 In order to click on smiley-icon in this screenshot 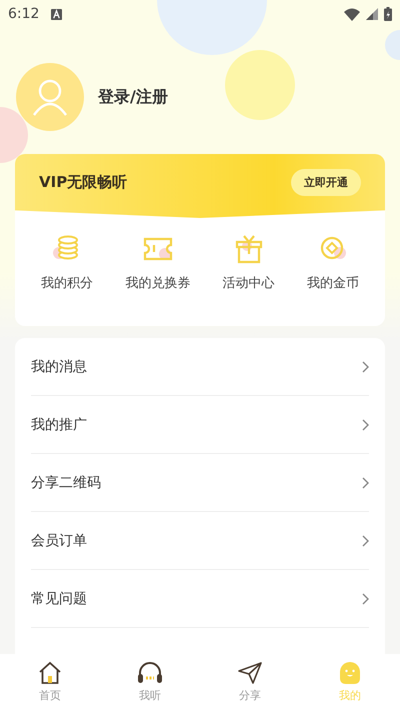, I will do `click(350, 673)`.